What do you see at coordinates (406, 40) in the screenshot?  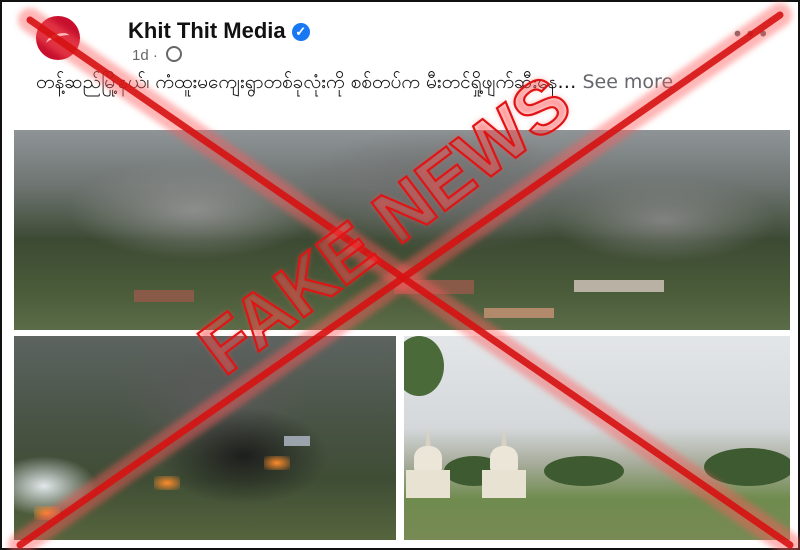 I see `post-header: Khit Thit Media ✓ 1d · •••` at bounding box center [406, 40].